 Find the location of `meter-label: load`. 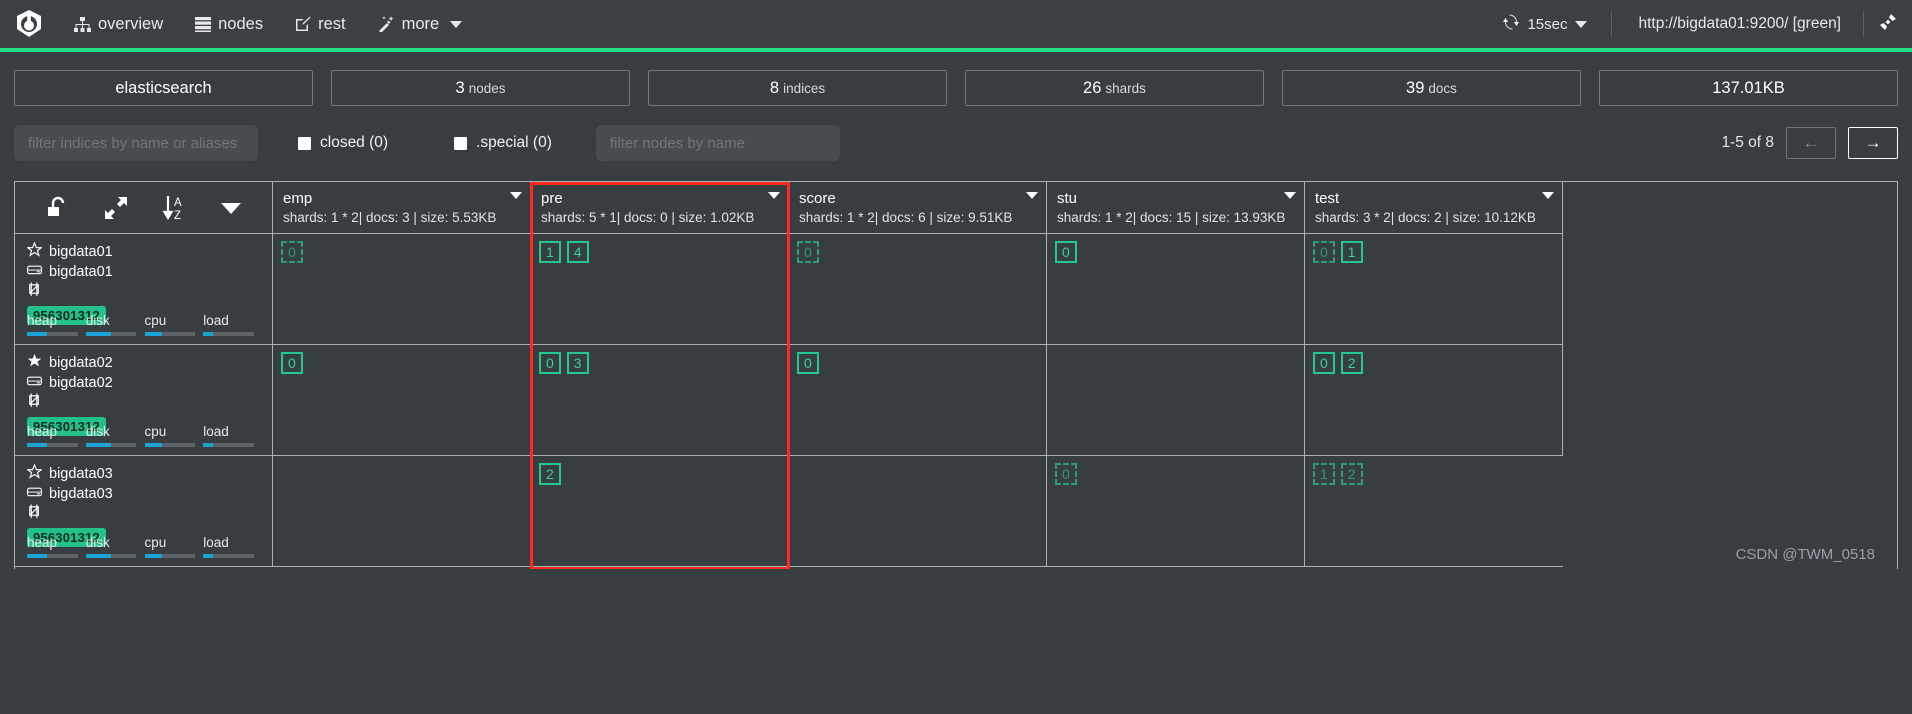

meter-label: load is located at coordinates (216, 542).